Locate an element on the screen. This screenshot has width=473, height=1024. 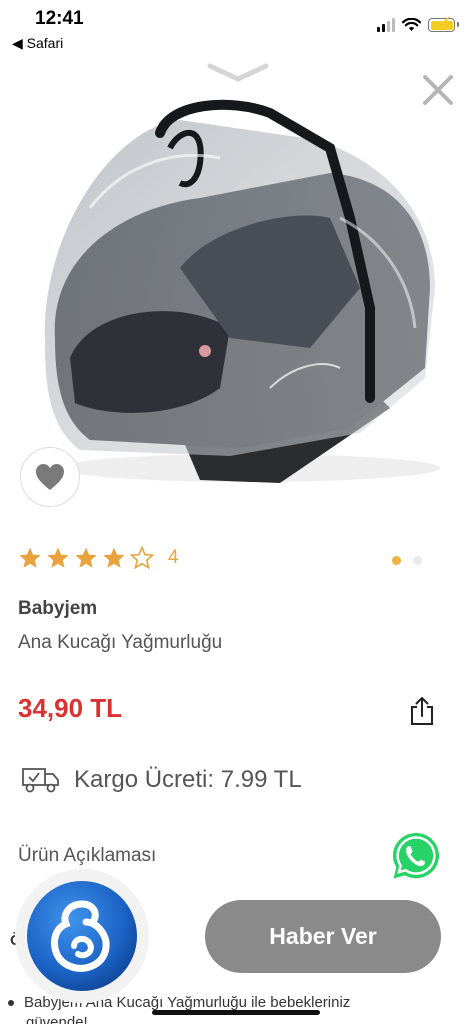
share-icon is located at coordinates (422, 711).